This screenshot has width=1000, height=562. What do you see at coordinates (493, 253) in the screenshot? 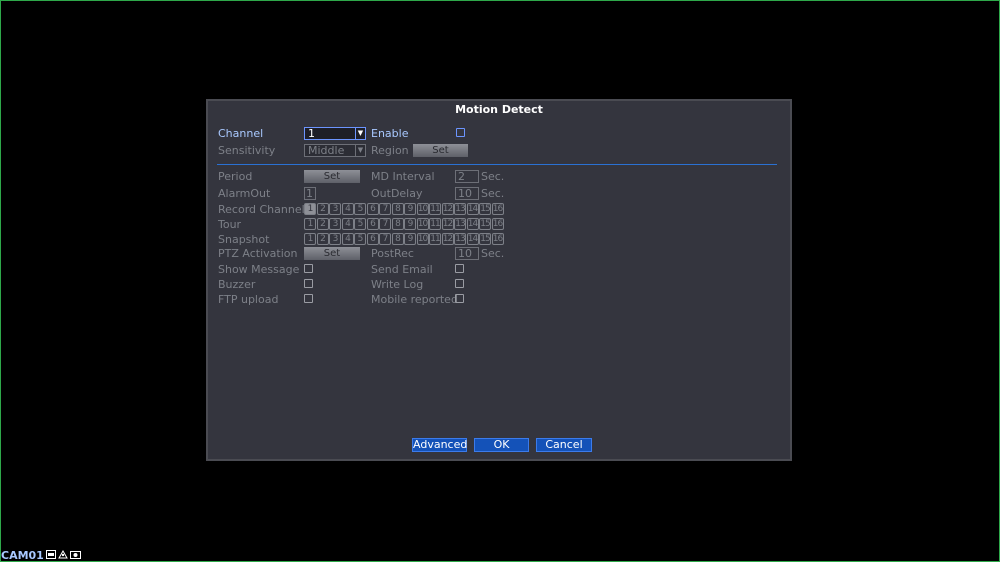
I see `postrec-unit: Sec.` at bounding box center [493, 253].